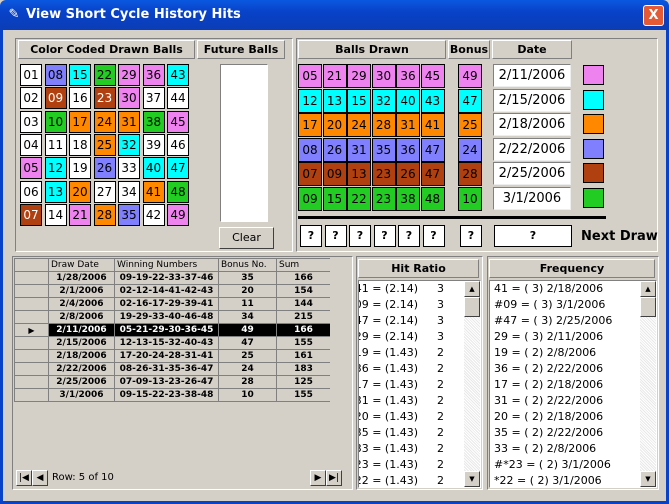 This screenshot has width=669, height=504. What do you see at coordinates (573, 369) in the screenshot?
I see `frequency-item: 36 = ( 2) 2/22/2006` at bounding box center [573, 369].